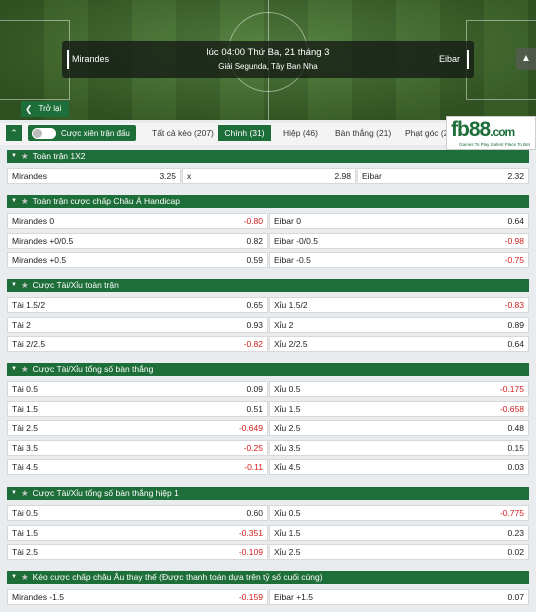 The height and width of the screenshot is (612, 536). What do you see at coordinates (514, 260) in the screenshot?
I see `odds-value: -0.75` at bounding box center [514, 260].